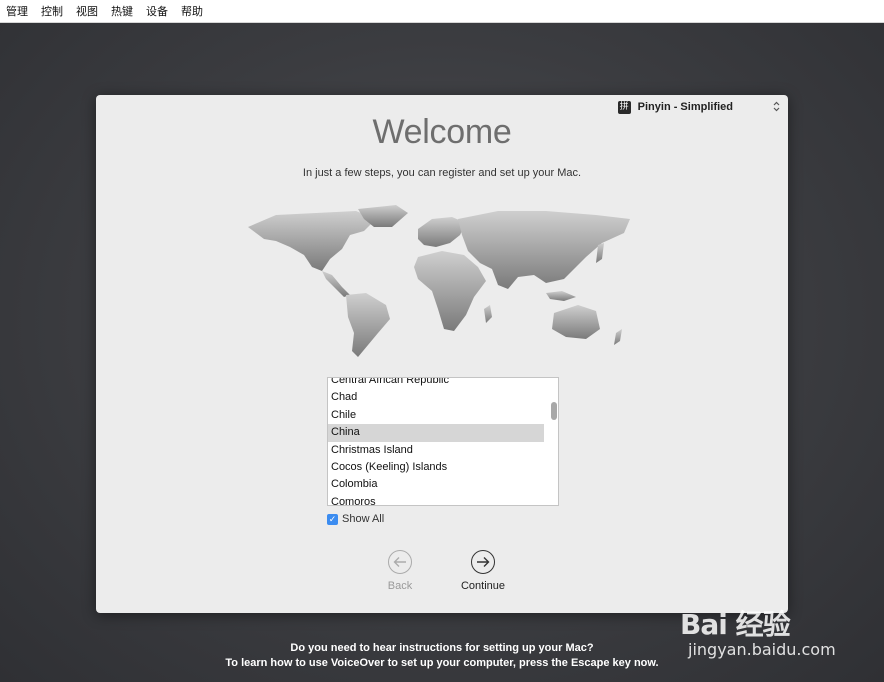 The image size is (884, 682). I want to click on menu-control: 控制, so click(52, 11).